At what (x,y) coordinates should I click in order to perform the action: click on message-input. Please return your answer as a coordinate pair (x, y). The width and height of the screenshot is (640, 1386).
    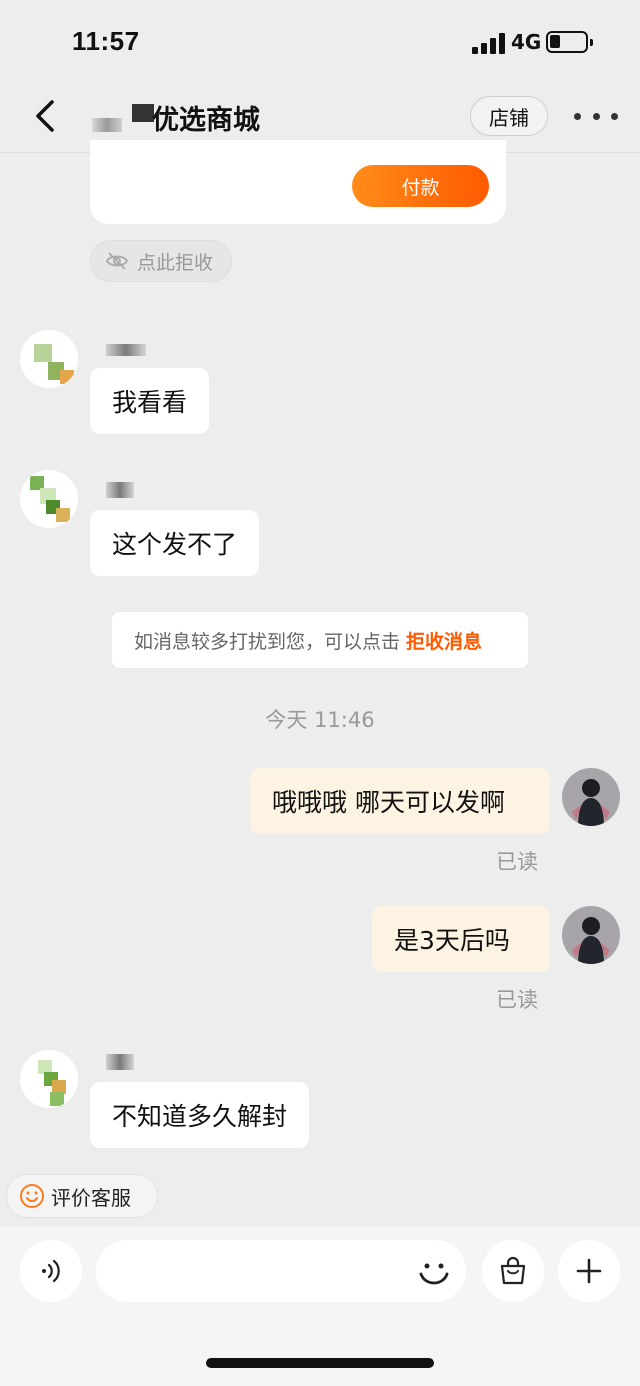
    Looking at the image, I should click on (281, 1271).